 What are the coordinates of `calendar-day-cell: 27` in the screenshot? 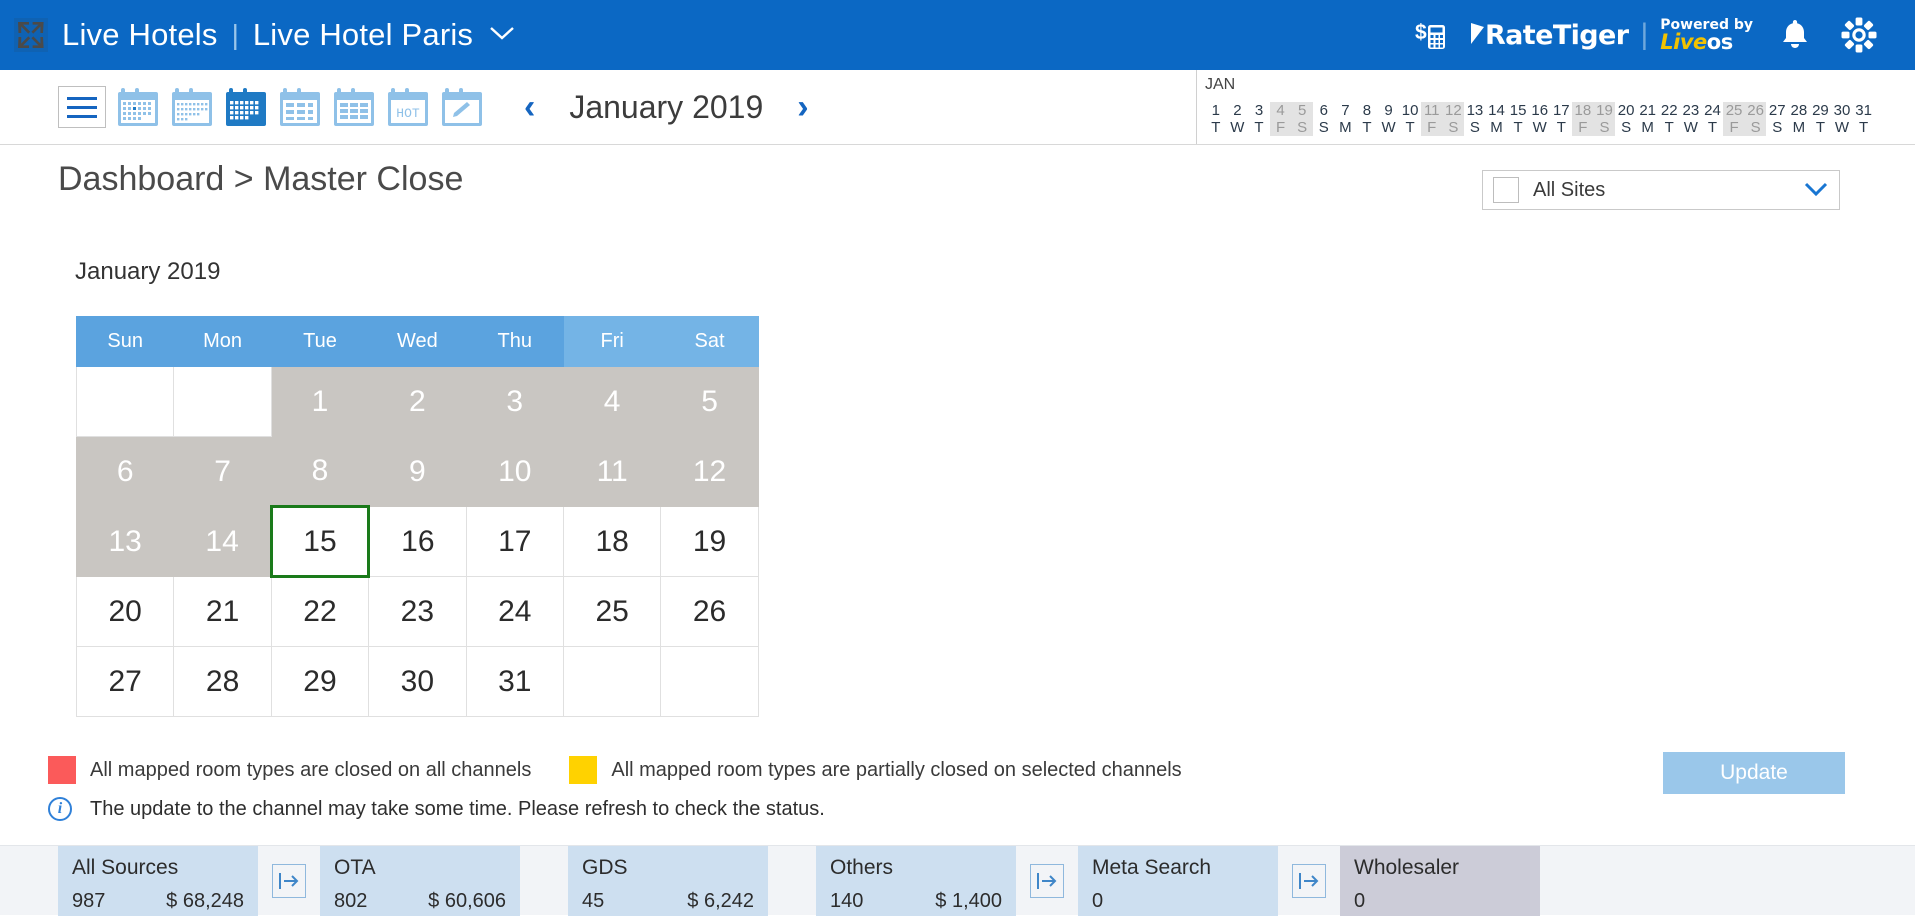 It's located at (125, 681).